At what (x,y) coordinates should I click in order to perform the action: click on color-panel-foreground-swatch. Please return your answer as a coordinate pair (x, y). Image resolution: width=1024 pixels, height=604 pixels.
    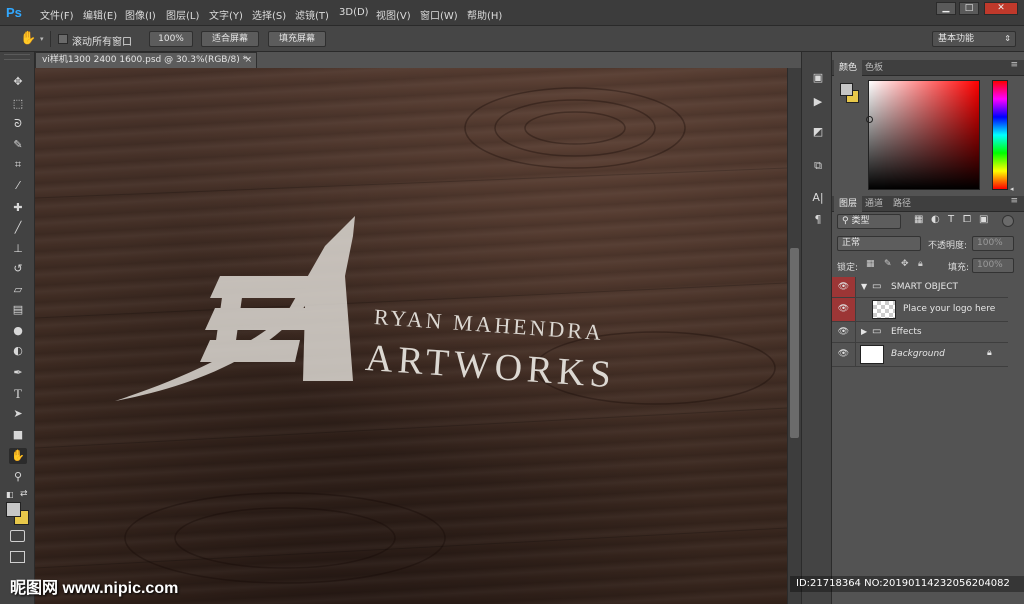
    Looking at the image, I should click on (846, 89).